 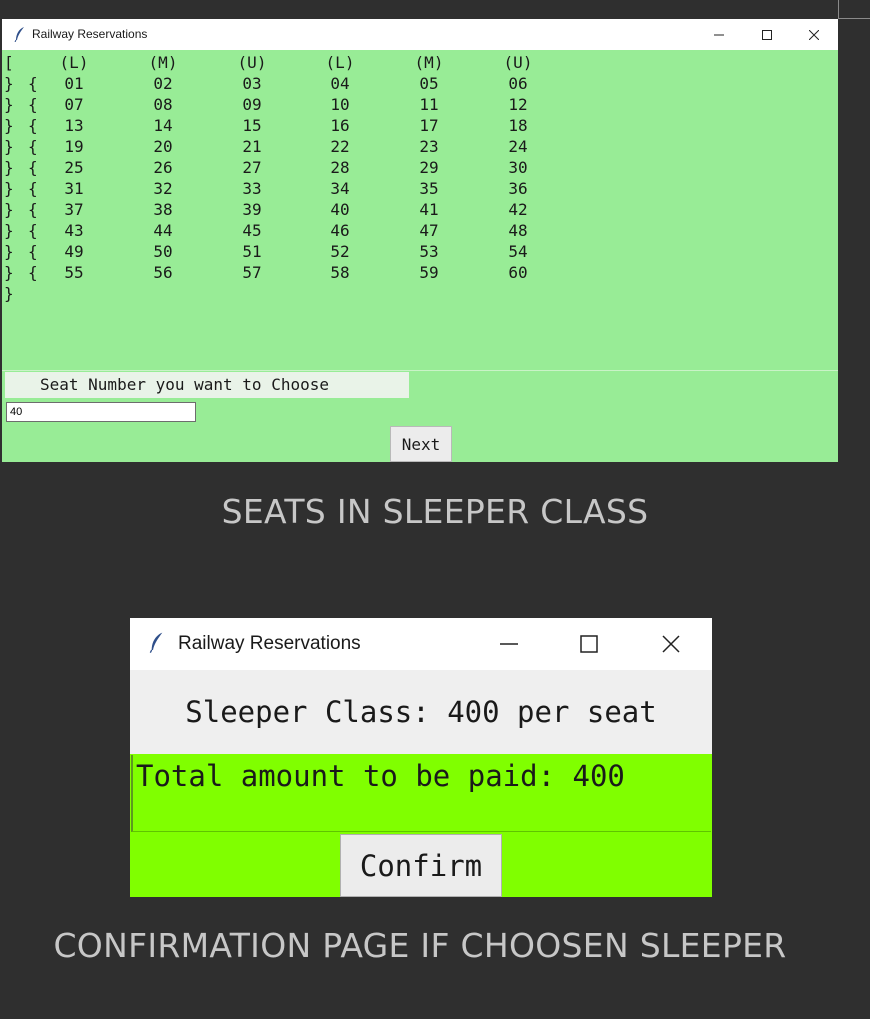 What do you see at coordinates (429, 272) in the screenshot?
I see `seat-number: 59` at bounding box center [429, 272].